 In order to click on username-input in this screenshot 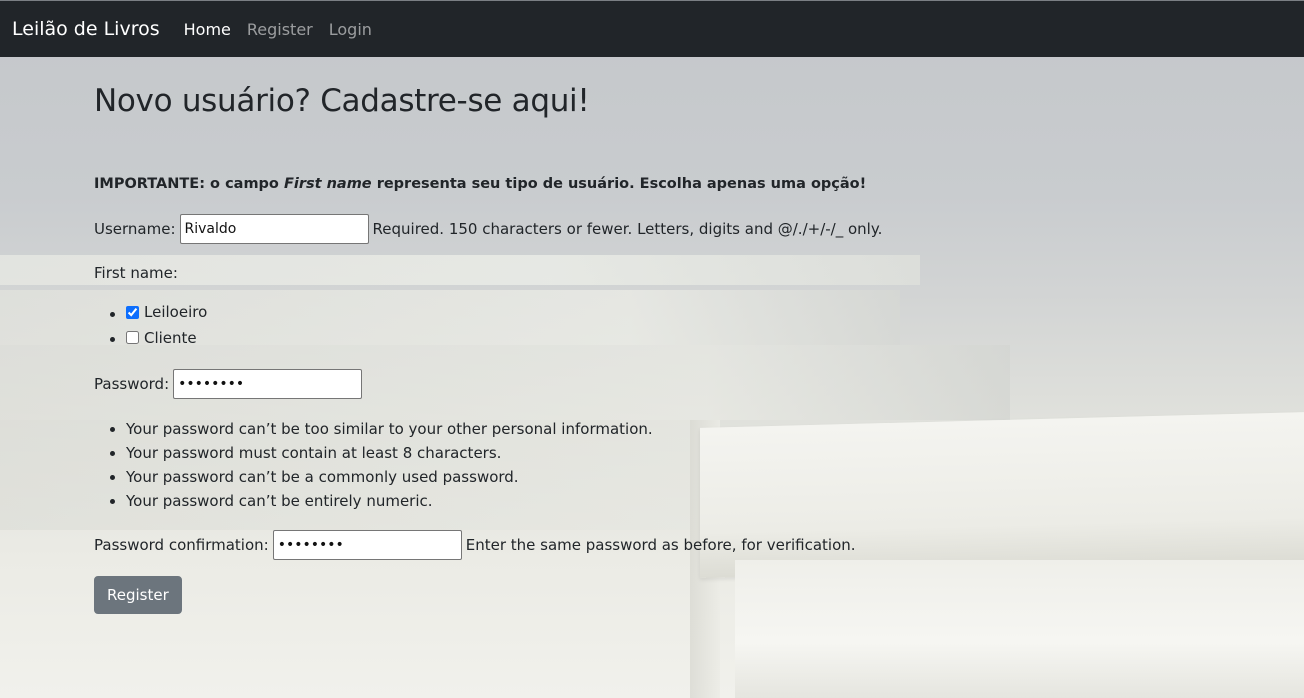, I will do `click(274, 229)`.